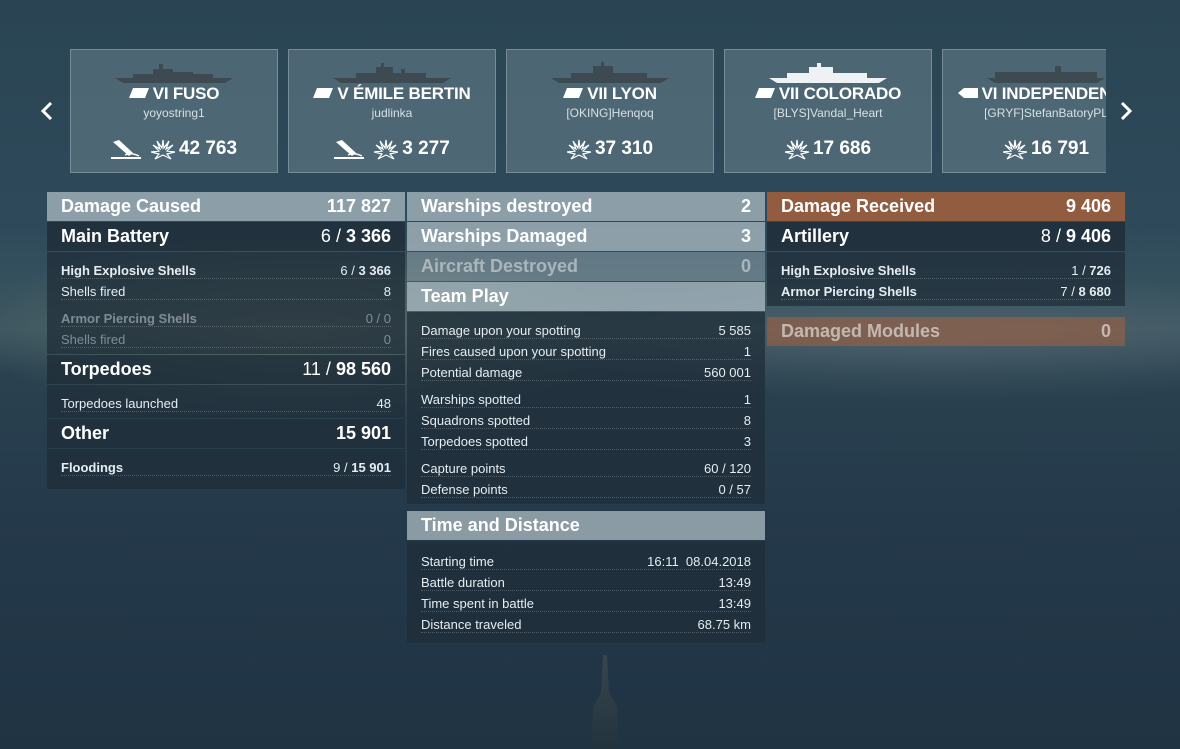 The image size is (1180, 749). I want to click on damage-value: 42 763, so click(208, 148).